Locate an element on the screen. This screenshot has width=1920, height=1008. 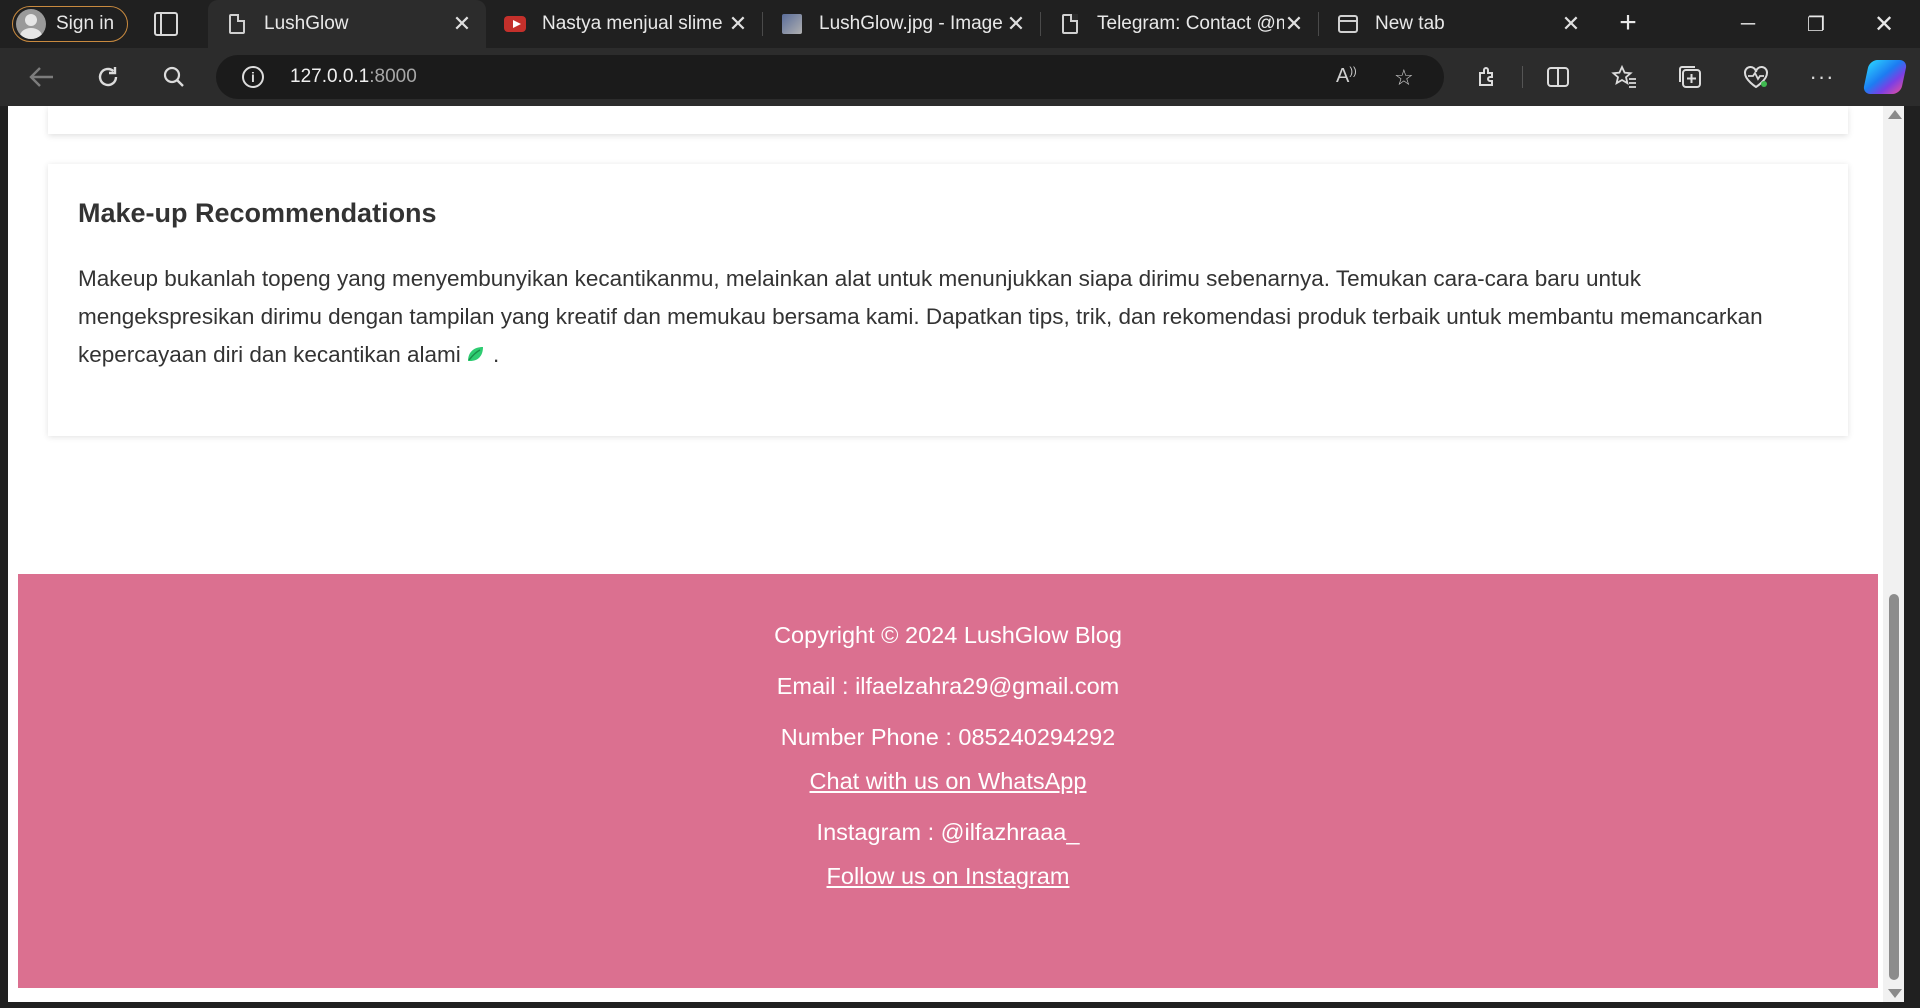
tab-youtube: Nastya menjual slime d ✕ is located at coordinates (624, 24).